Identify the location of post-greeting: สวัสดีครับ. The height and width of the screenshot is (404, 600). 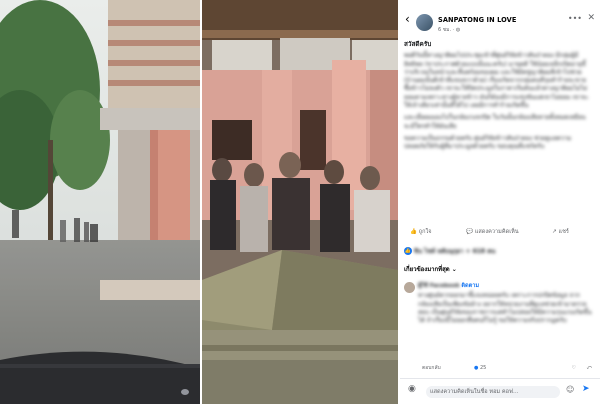
(418, 44).